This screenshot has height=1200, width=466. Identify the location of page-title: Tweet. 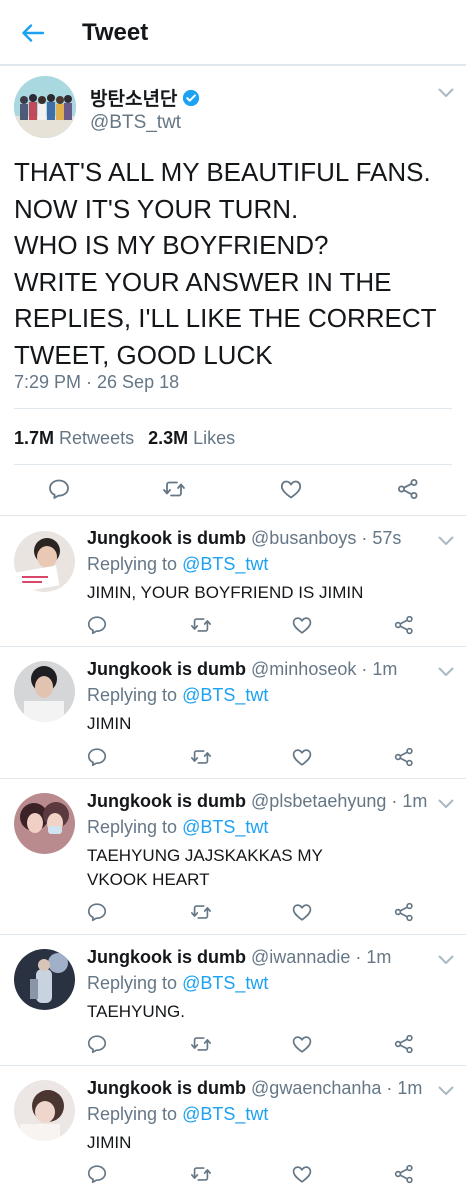
(115, 32).